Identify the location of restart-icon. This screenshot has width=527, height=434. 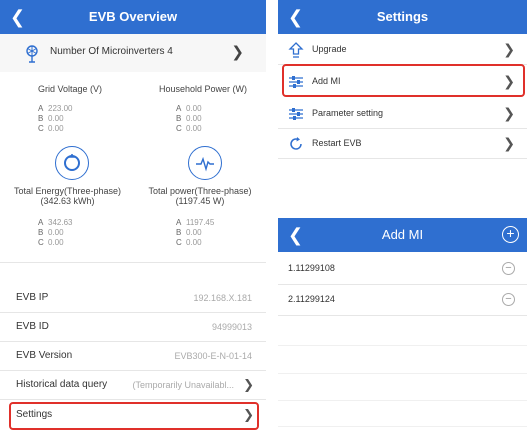
(296, 143).